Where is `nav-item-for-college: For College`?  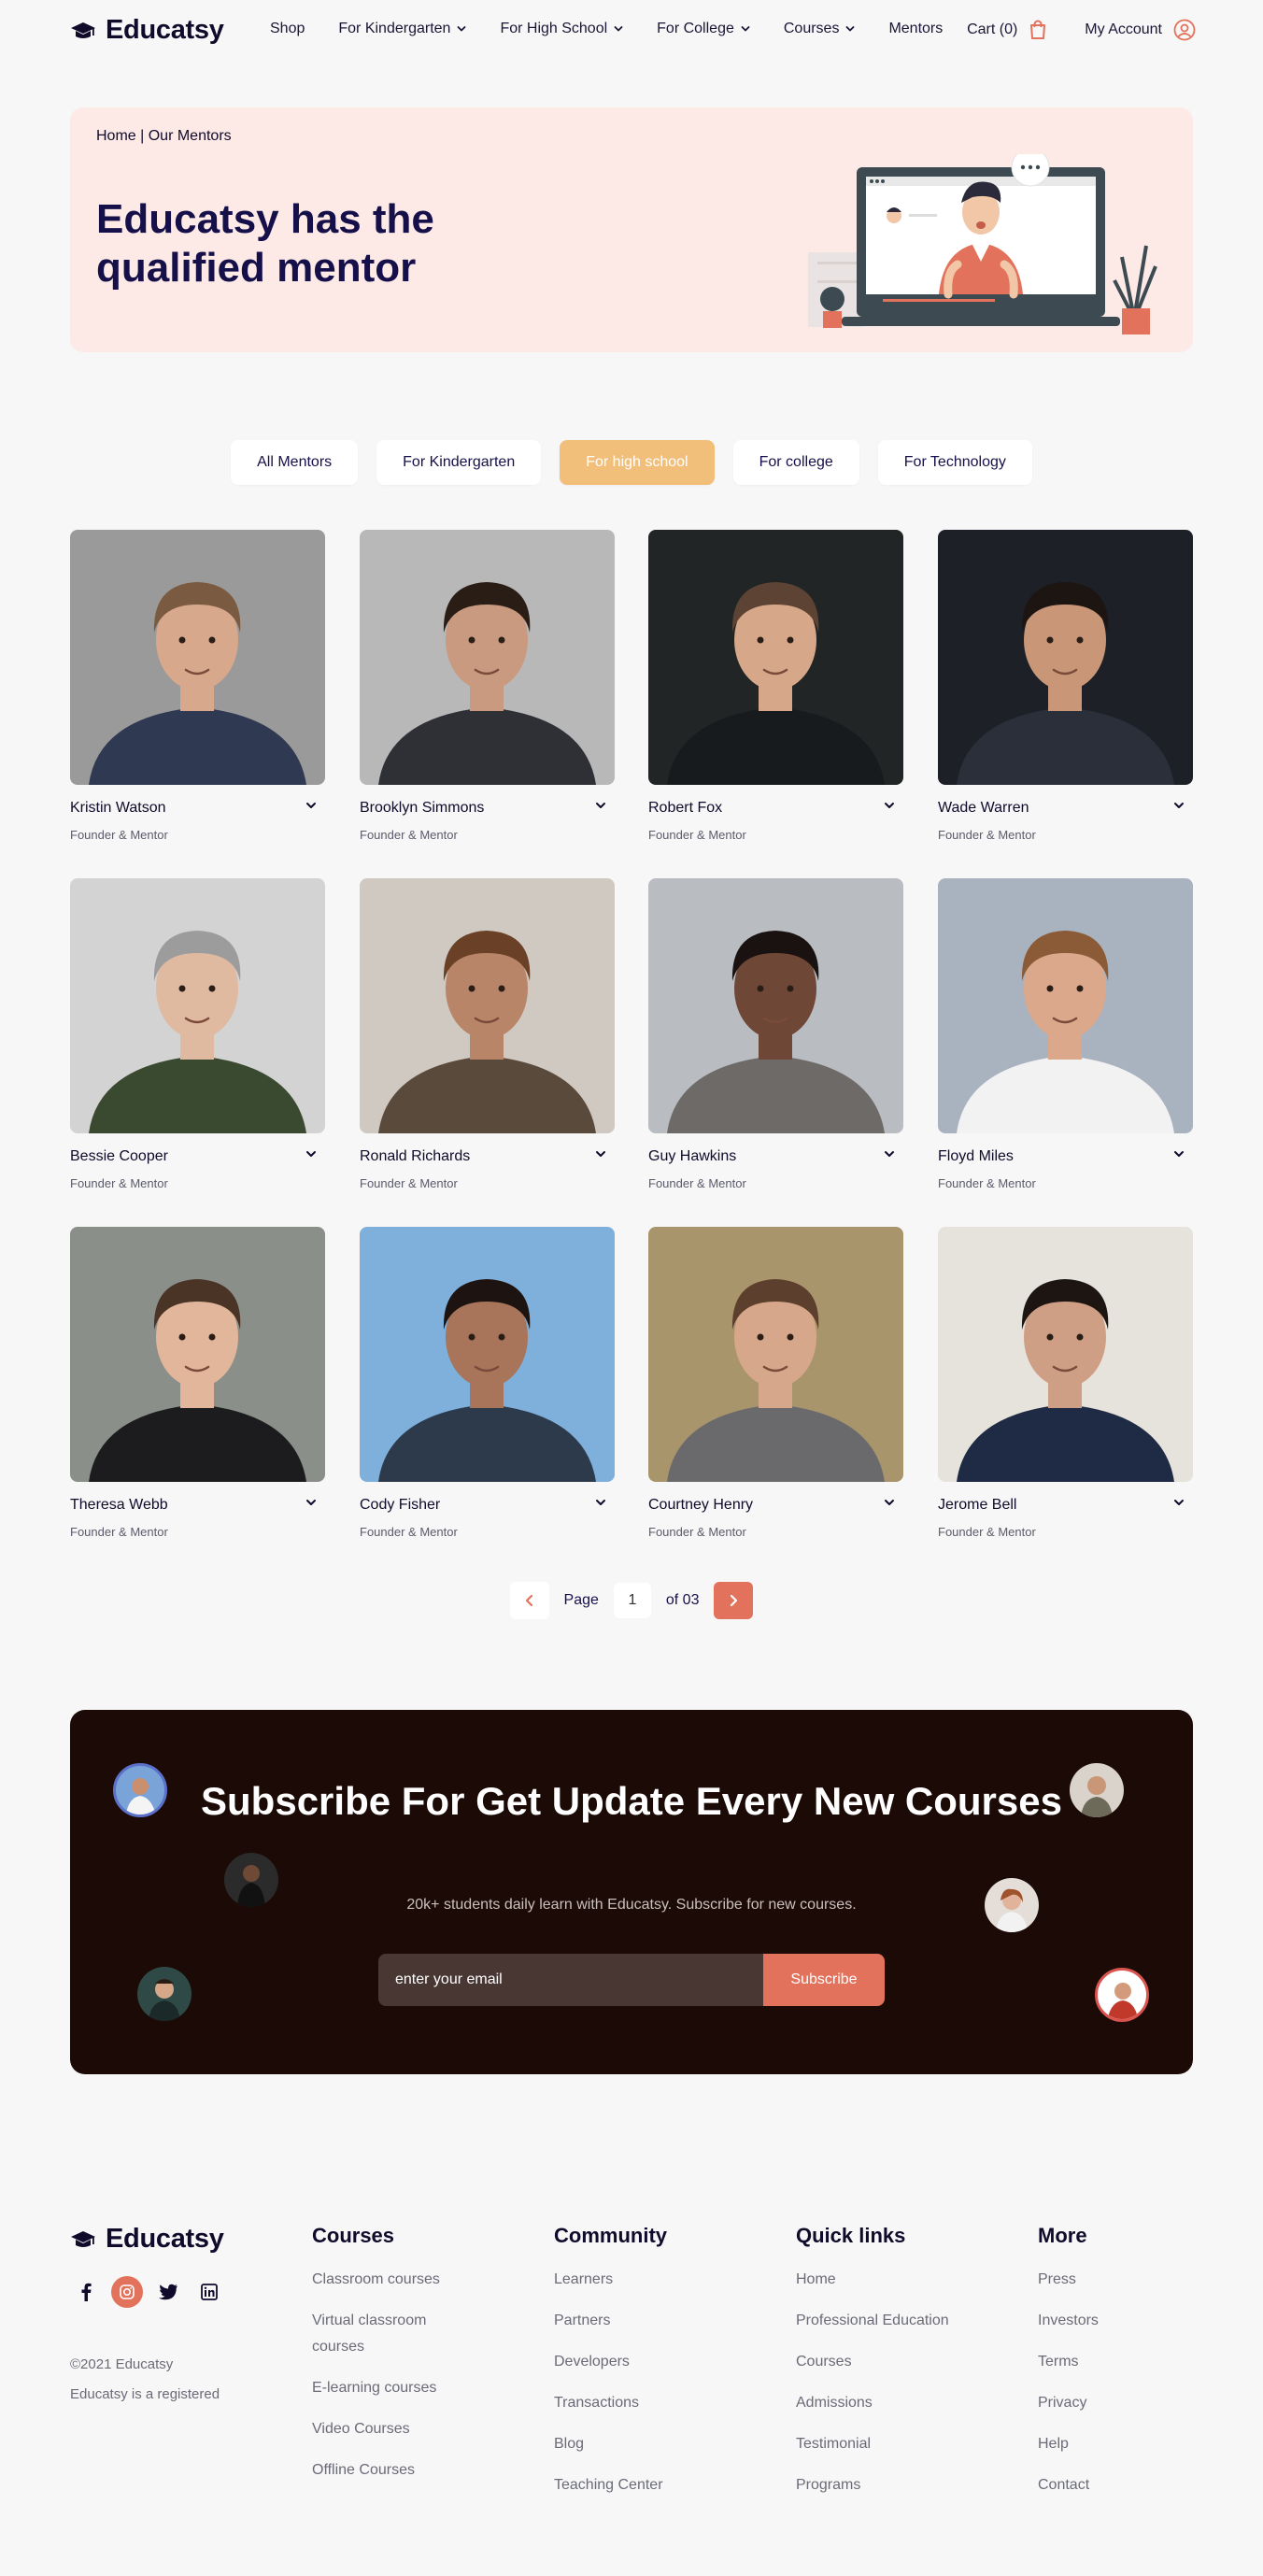
nav-item-for-college: For College is located at coordinates (703, 29).